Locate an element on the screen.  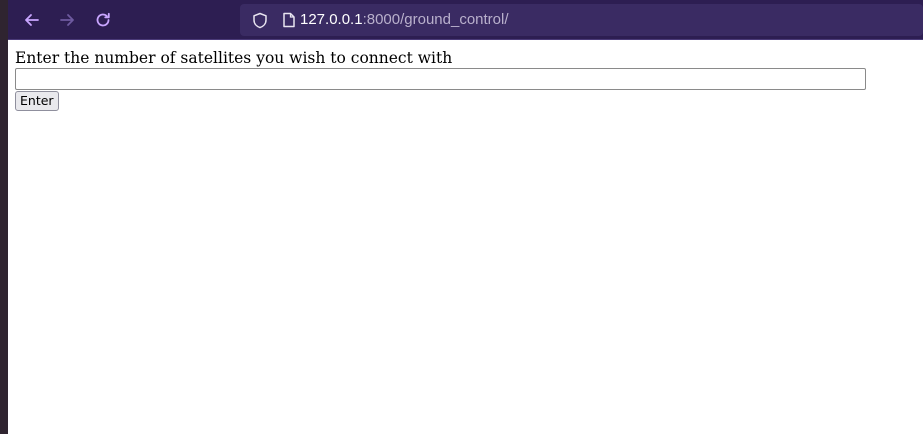
back-button is located at coordinates (32, 20).